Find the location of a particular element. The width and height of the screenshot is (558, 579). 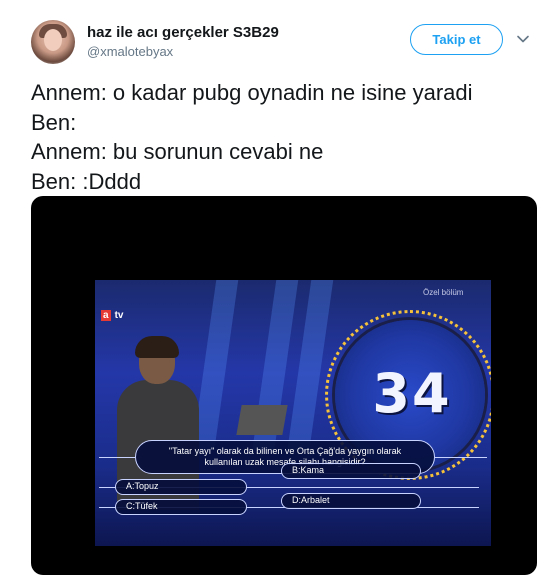

answer-a: A:Topuz is located at coordinates (181, 487).